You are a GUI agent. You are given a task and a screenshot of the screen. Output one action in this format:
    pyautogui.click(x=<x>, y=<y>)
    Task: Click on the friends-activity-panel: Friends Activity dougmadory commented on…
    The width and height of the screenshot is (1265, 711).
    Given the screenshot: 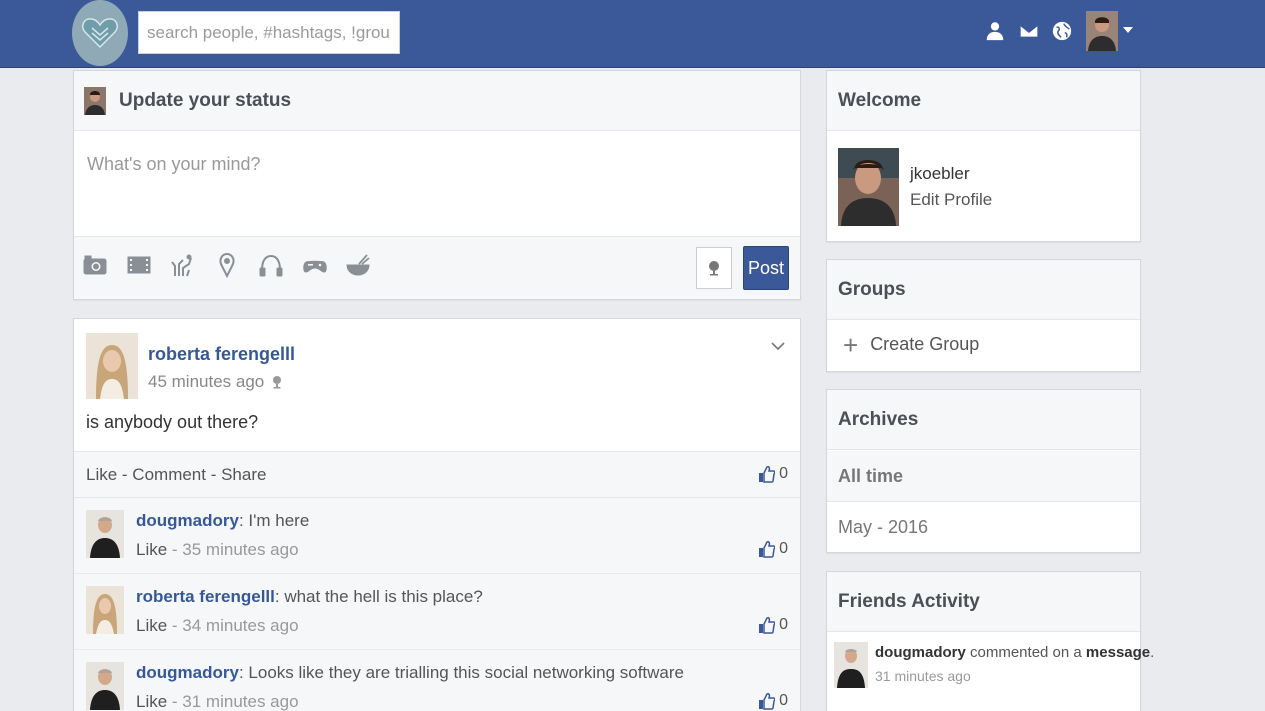 What is the action you would take?
    pyautogui.click(x=990, y=641)
    